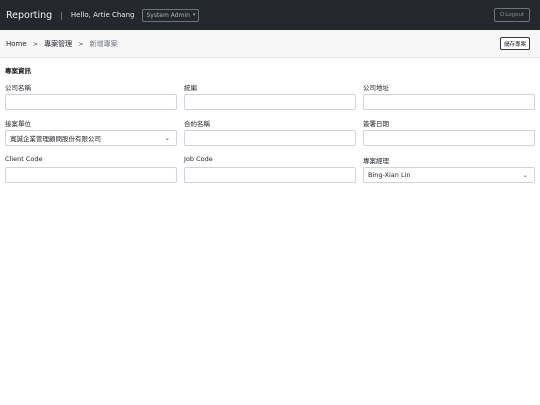 The image size is (540, 405). What do you see at coordinates (103, 44) in the screenshot?
I see `breadcrumb-current: 新增專案` at bounding box center [103, 44].